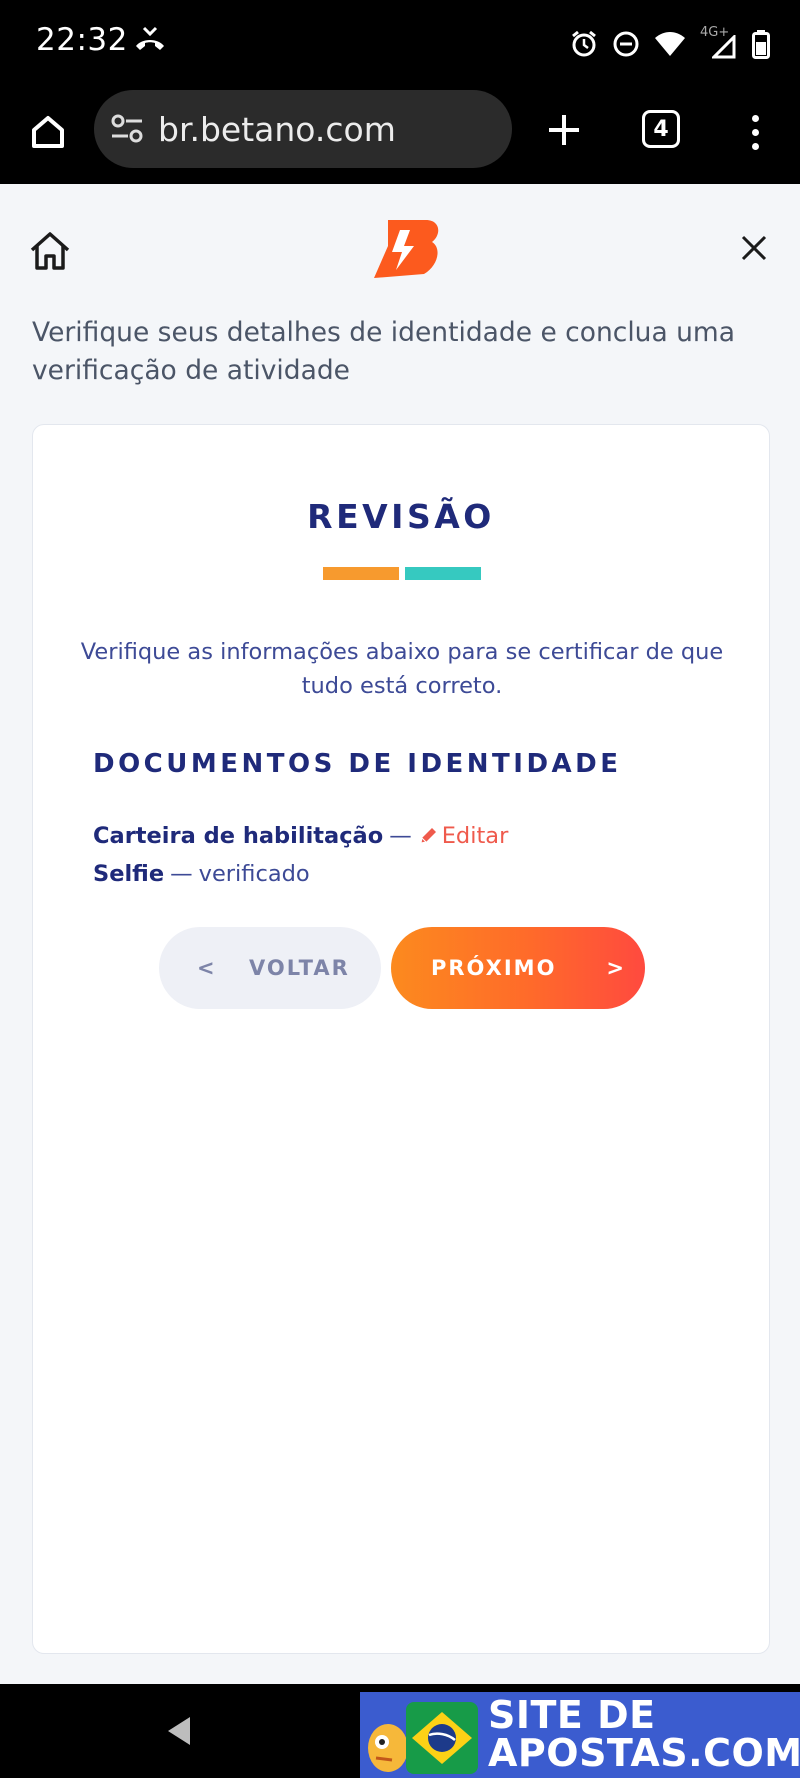 This screenshot has width=800, height=1778. What do you see at coordinates (584, 43) in the screenshot?
I see `alarm-icon` at bounding box center [584, 43].